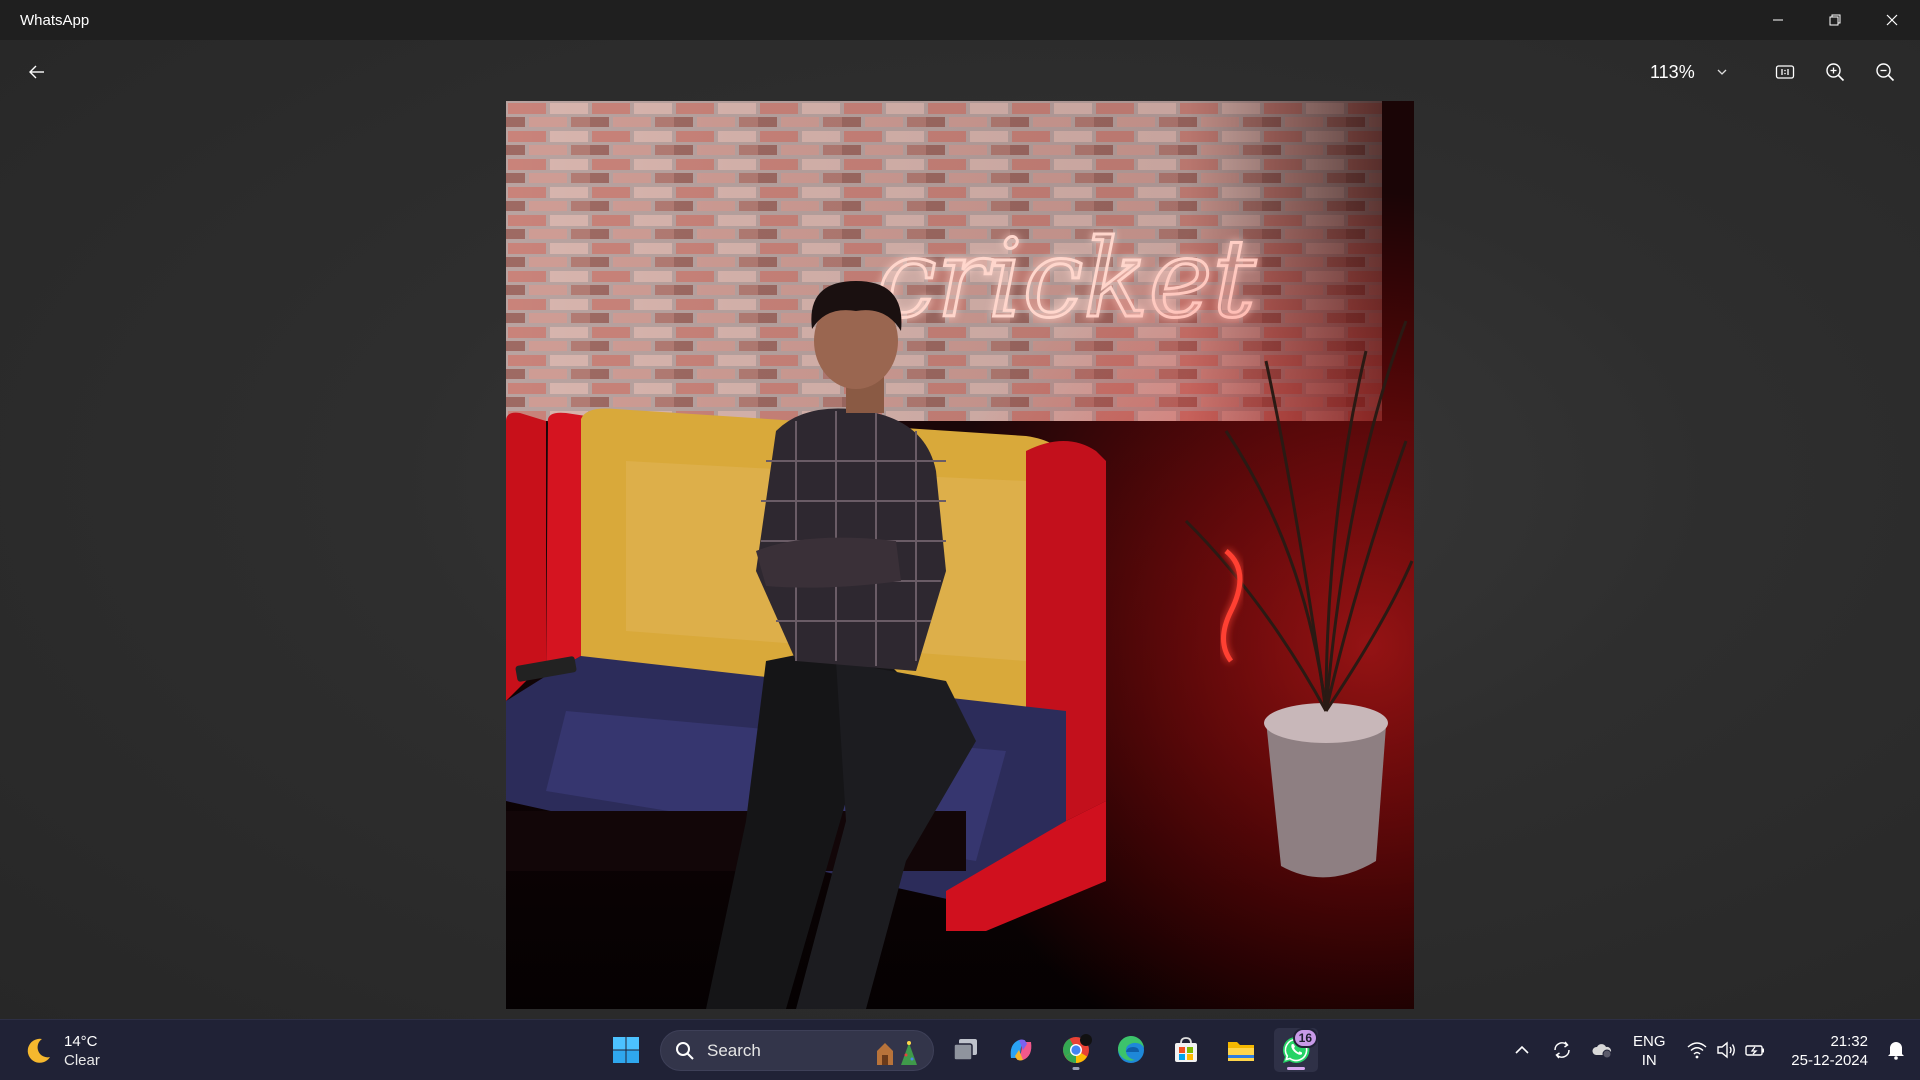  What do you see at coordinates (61, 1051) in the screenshot?
I see `weather-widget: 14°C Clear` at bounding box center [61, 1051].